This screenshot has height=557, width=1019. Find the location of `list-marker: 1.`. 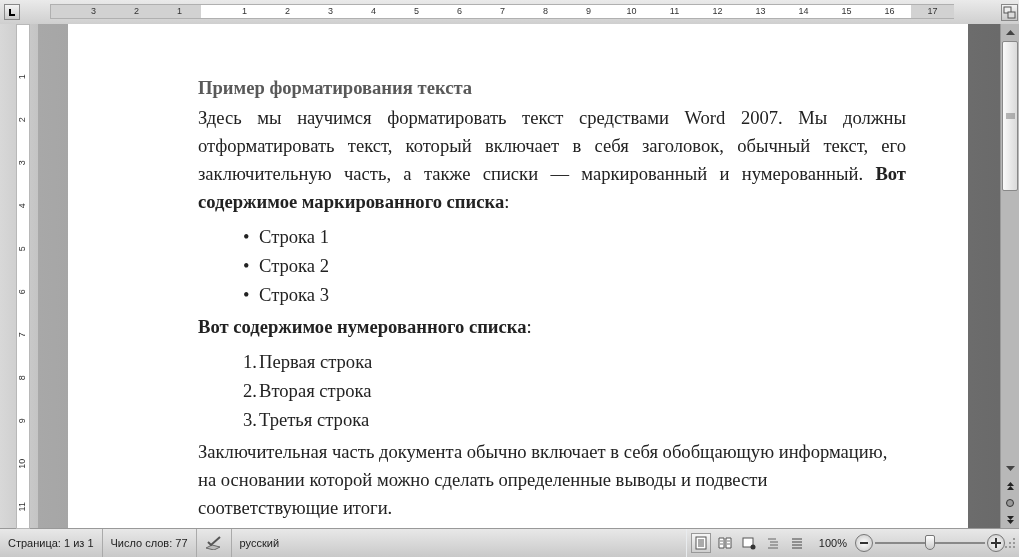

list-marker: 1. is located at coordinates (250, 361).